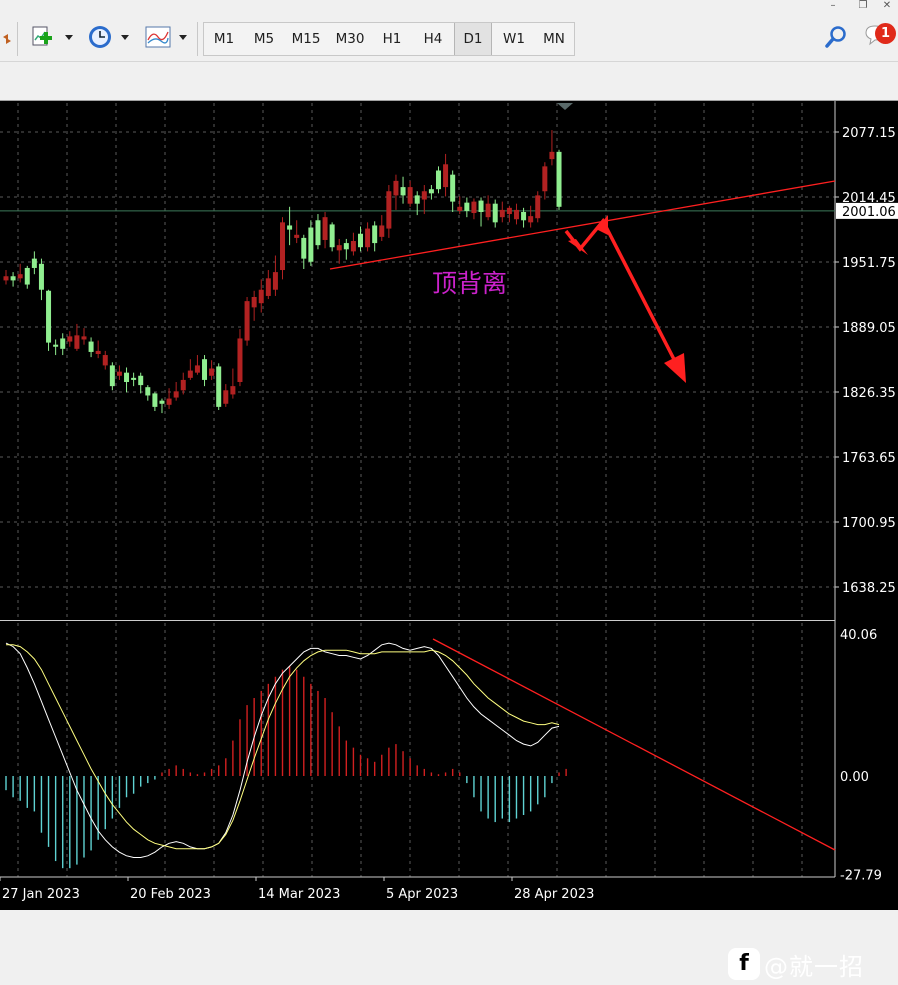  I want to click on messages-button: 1, so click(880, 35).